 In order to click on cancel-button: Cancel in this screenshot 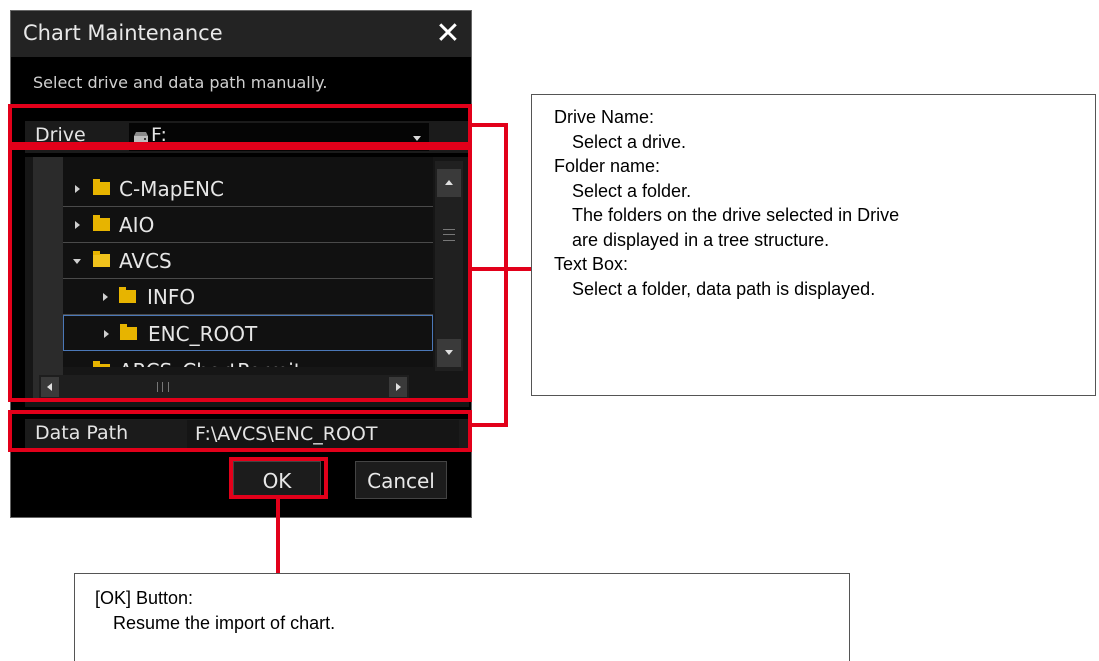, I will do `click(401, 480)`.